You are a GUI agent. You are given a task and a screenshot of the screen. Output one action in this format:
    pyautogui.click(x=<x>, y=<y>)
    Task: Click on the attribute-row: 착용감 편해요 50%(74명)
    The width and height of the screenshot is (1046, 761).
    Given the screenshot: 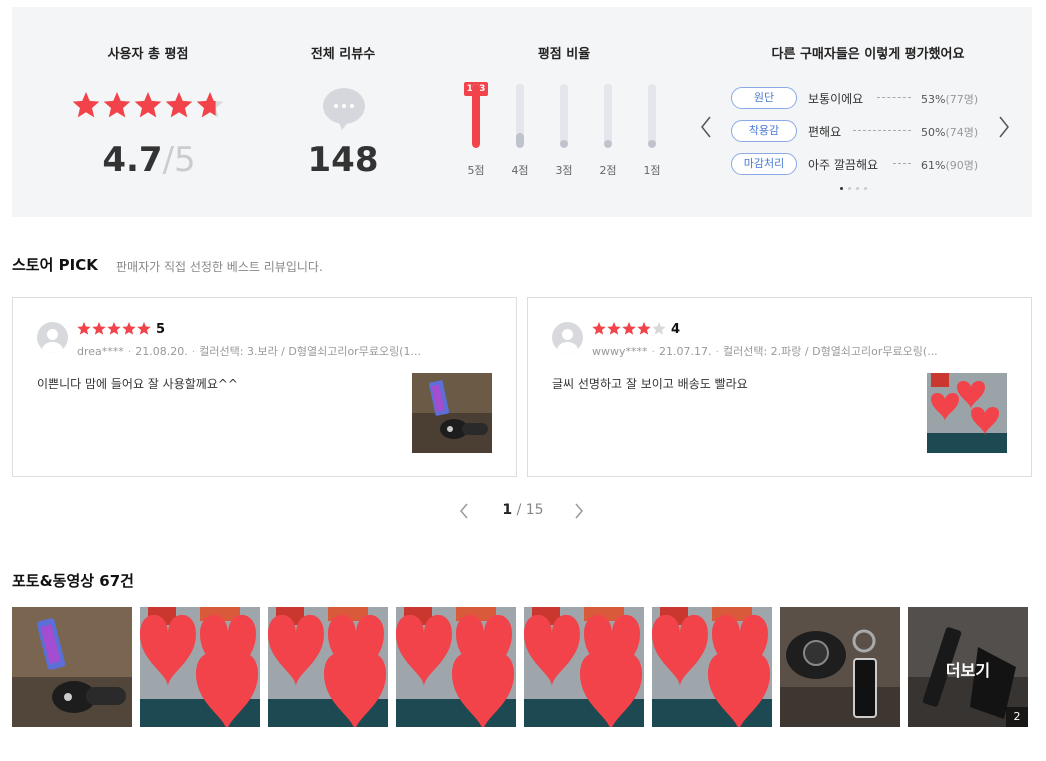 What is the action you would take?
    pyautogui.click(x=856, y=131)
    